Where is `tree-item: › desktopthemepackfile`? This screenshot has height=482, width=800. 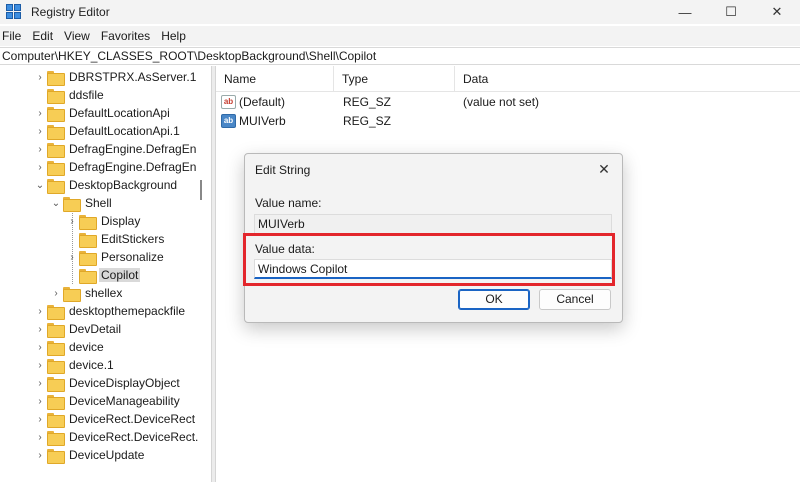 tree-item: › desktopthemepackfile is located at coordinates (111, 311).